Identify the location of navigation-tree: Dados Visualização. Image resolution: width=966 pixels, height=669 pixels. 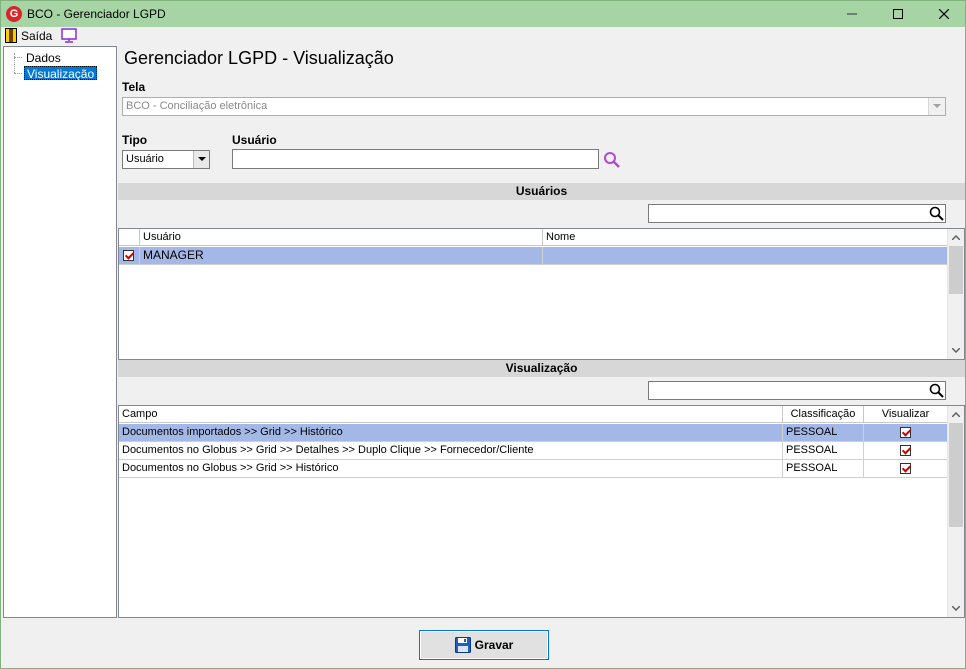
(60, 332).